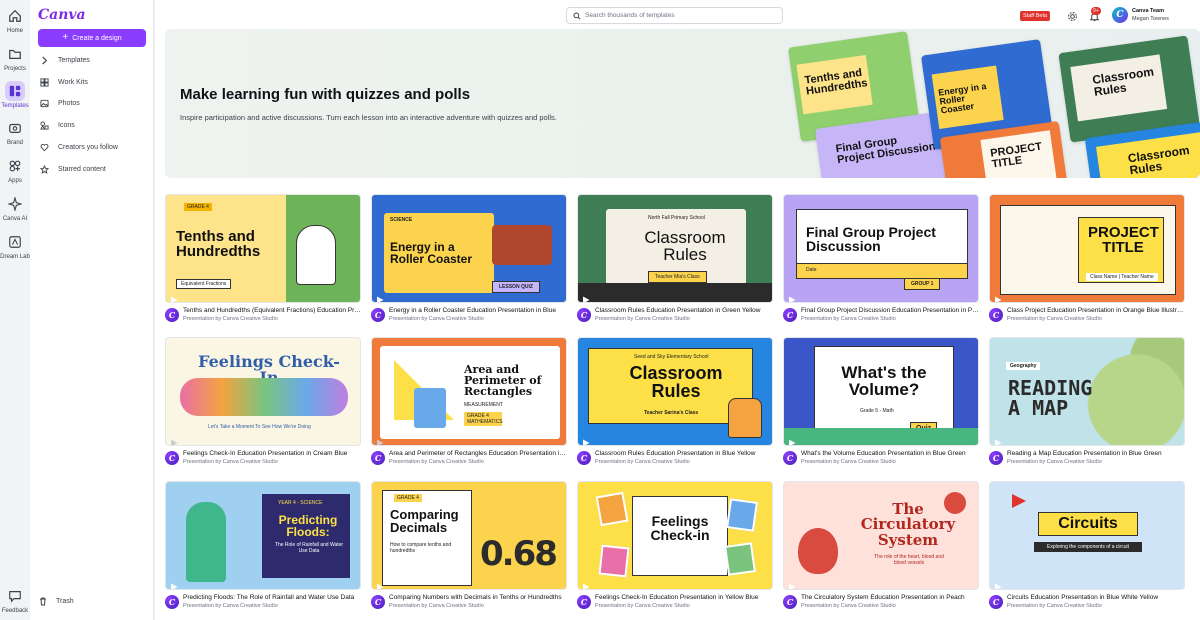 This screenshot has width=1200, height=620. What do you see at coordinates (309, 548) in the screenshot?
I see `thumb-sub: The Role of Rainfall and Water Use Data` at bounding box center [309, 548].